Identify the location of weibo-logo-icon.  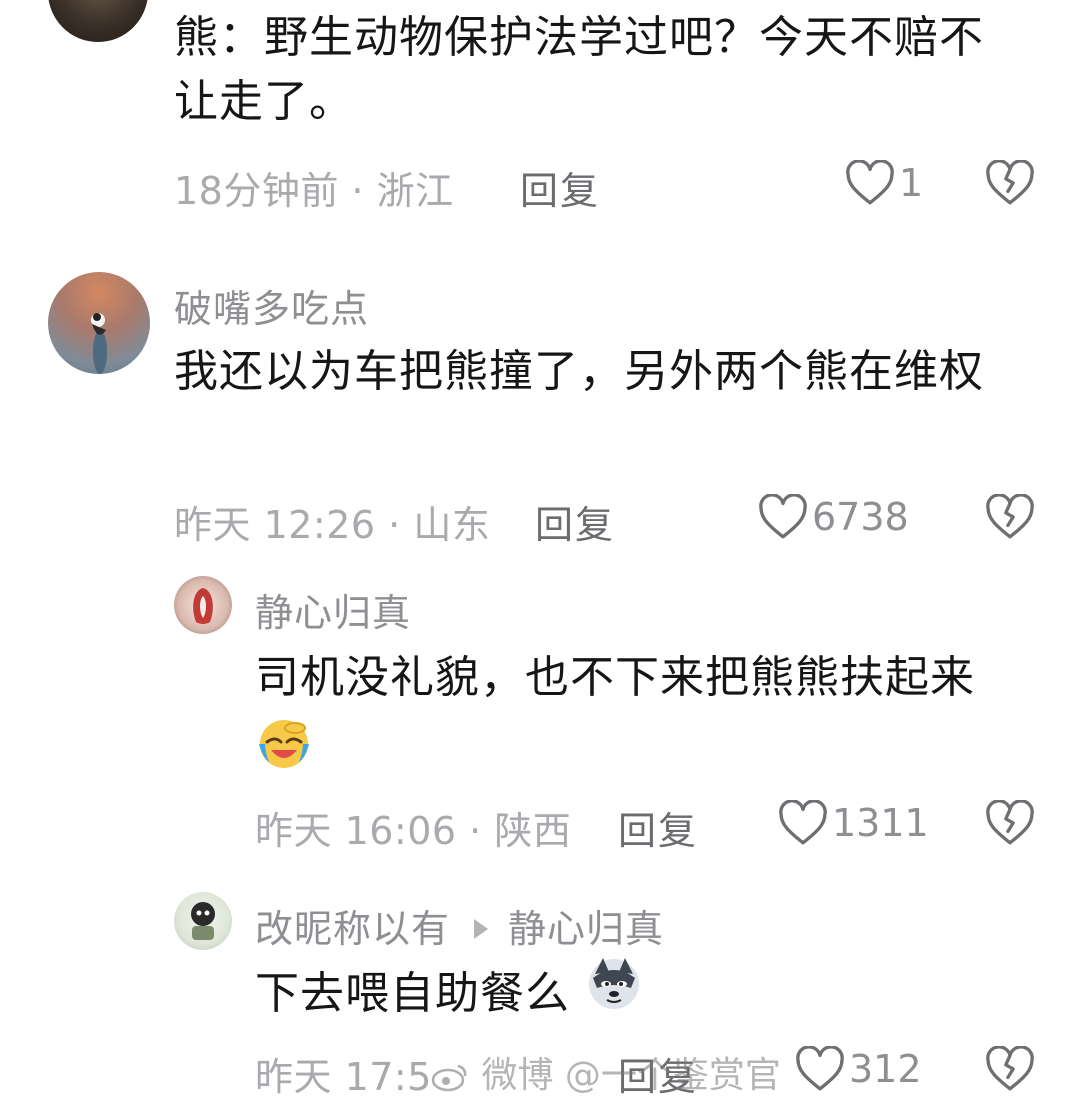
(449, 1078).